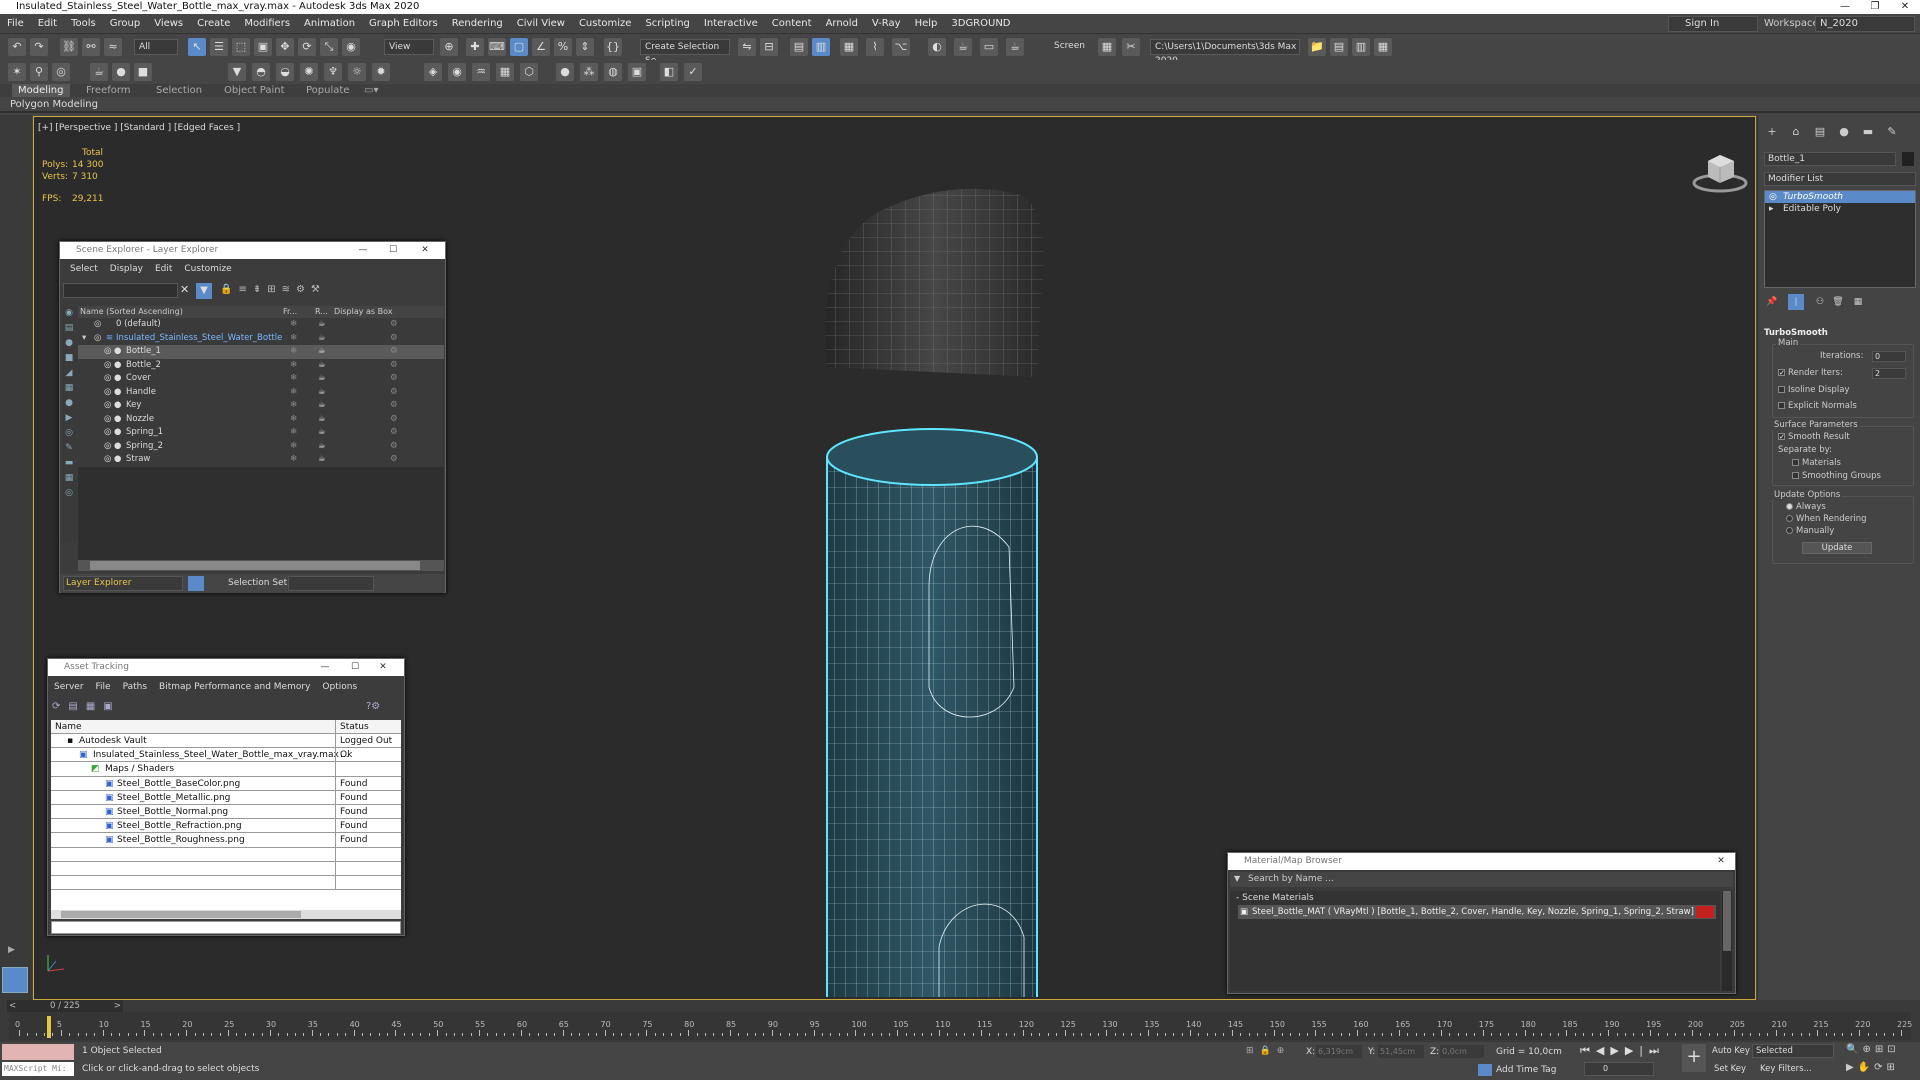  I want to click on sphere-icon: ●, so click(121, 72).